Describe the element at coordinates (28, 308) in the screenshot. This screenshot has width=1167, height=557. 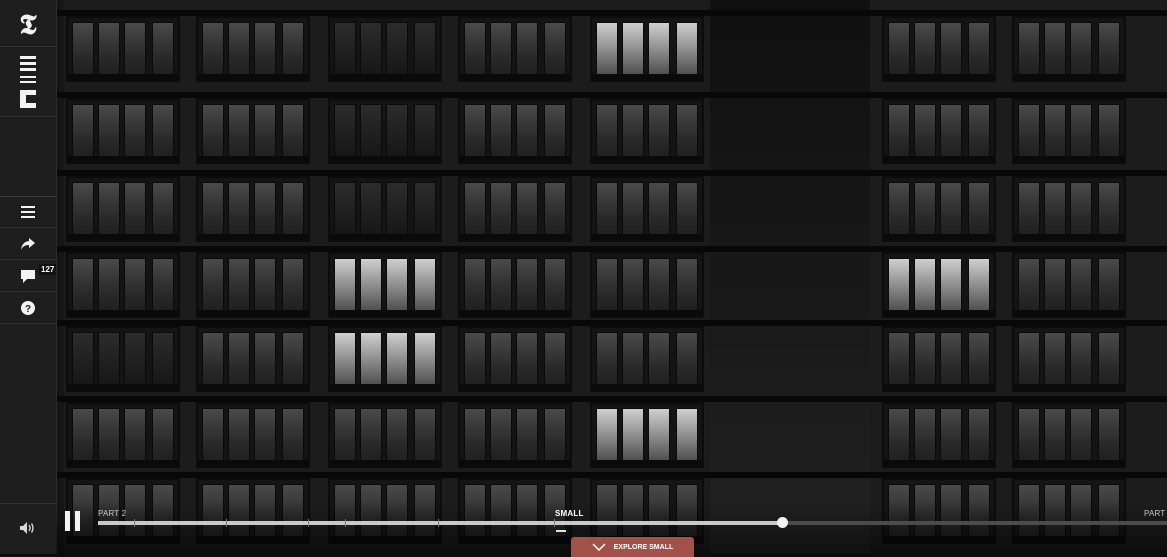
I see `help-button: ?` at that location.